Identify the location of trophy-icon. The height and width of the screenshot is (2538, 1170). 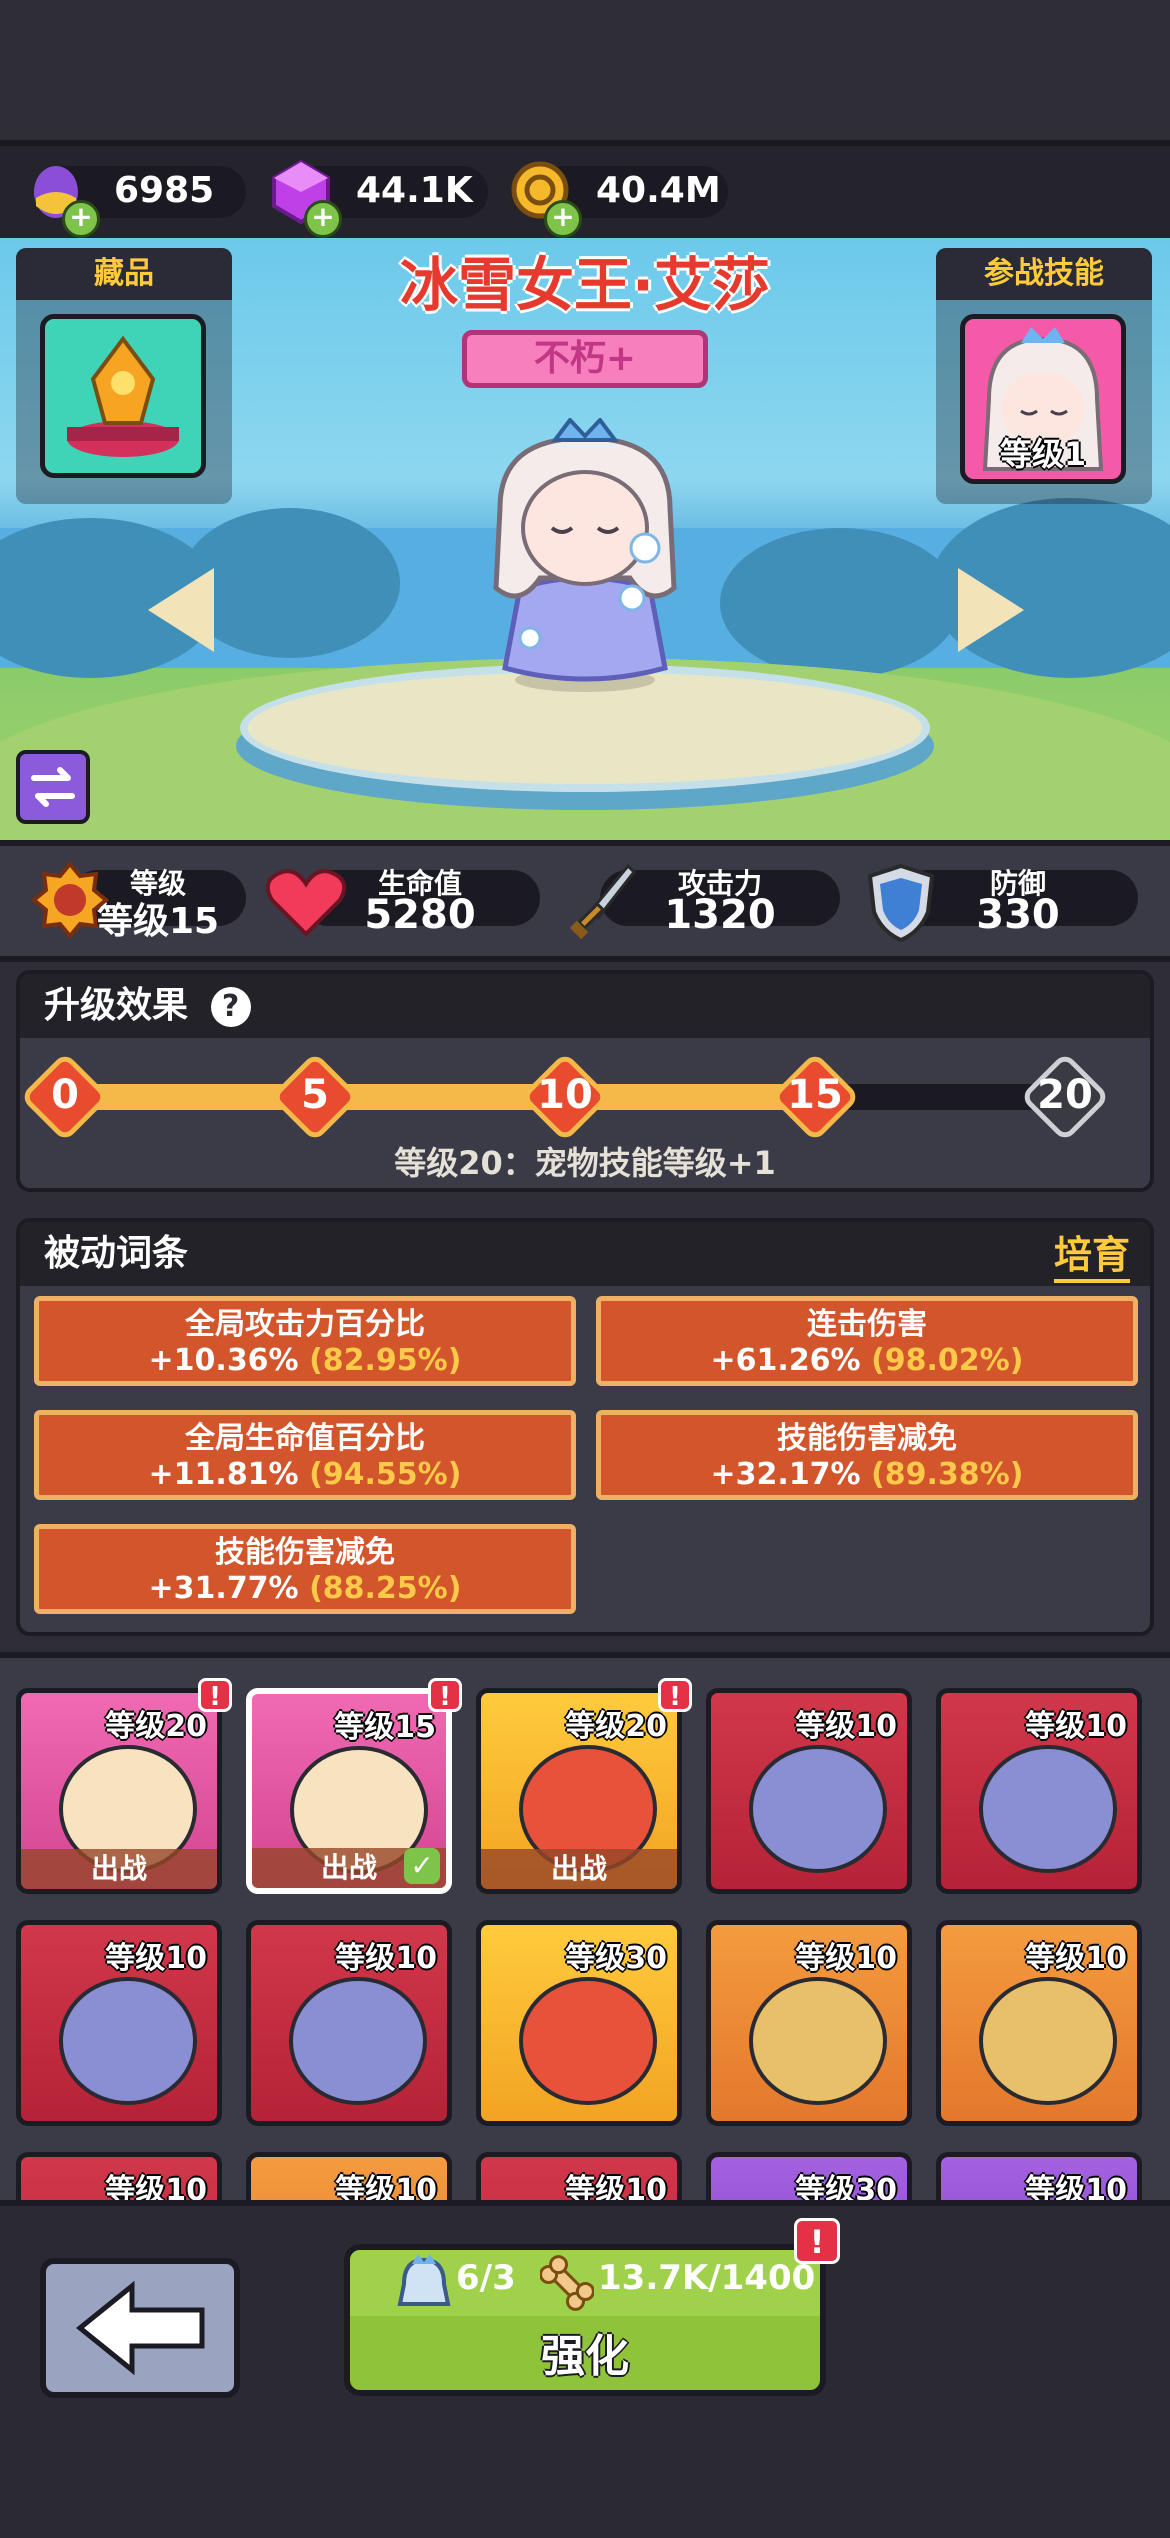
(123, 396).